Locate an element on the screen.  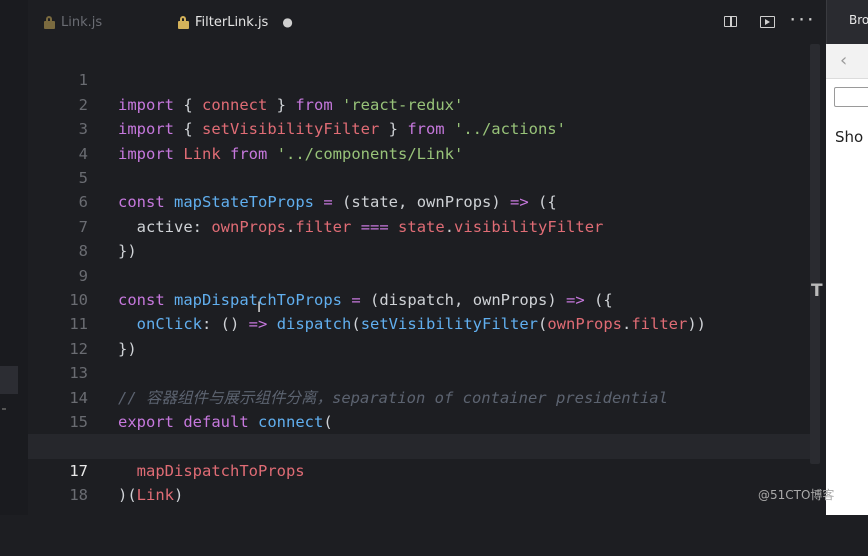
code-line: 12 is located at coordinates (423, 335).